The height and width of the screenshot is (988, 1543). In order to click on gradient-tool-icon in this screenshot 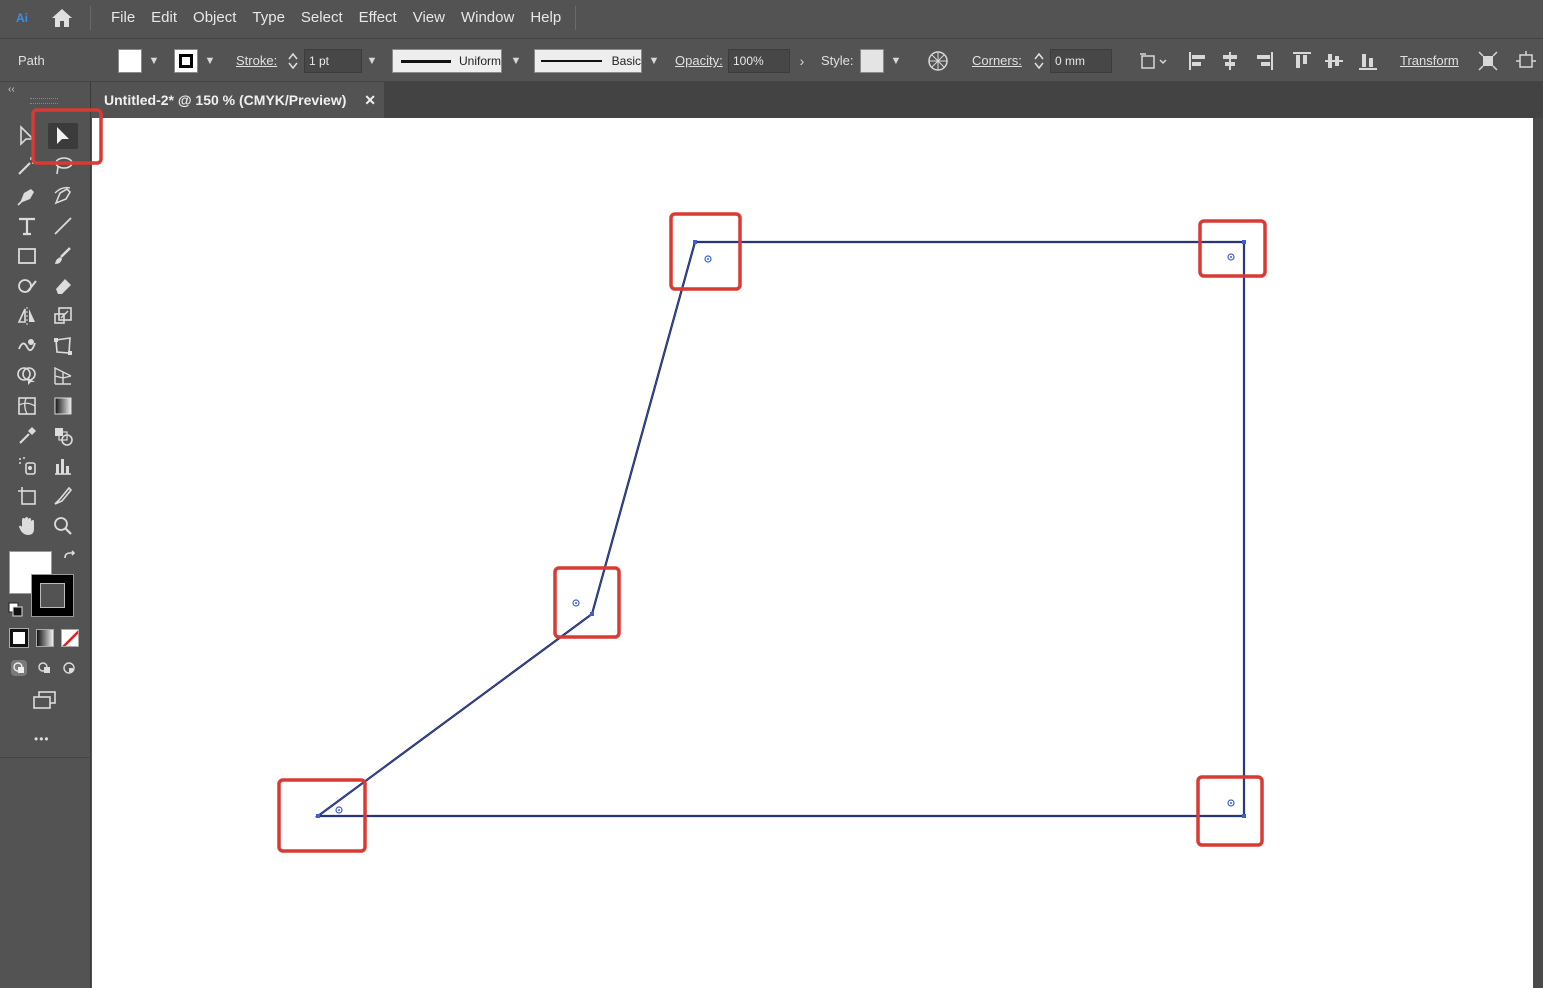, I will do `click(63, 406)`.